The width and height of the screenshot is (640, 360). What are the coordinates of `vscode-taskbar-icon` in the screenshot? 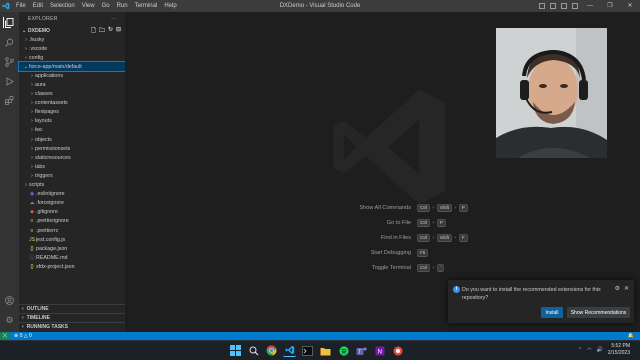 It's located at (289, 350).